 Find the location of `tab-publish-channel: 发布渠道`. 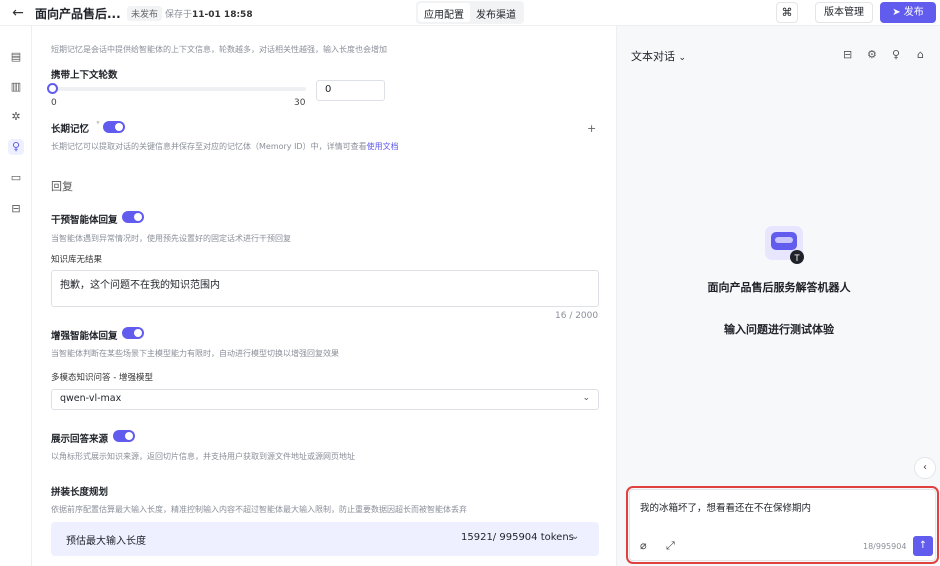

tab-publish-channel: 发布渠道 is located at coordinates (496, 12).